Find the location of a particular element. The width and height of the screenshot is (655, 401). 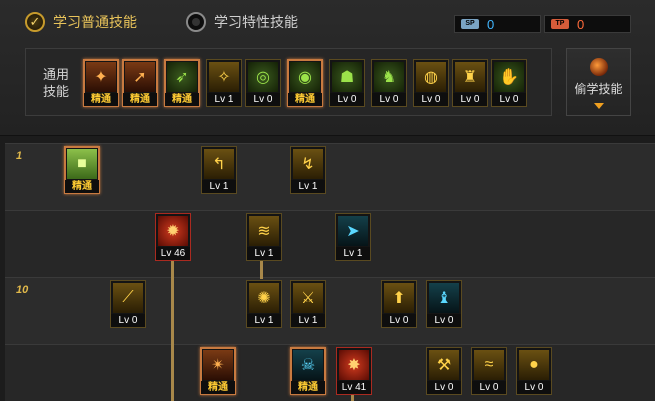

skill-slot: ✸ Lv 41 is located at coordinates (354, 371).